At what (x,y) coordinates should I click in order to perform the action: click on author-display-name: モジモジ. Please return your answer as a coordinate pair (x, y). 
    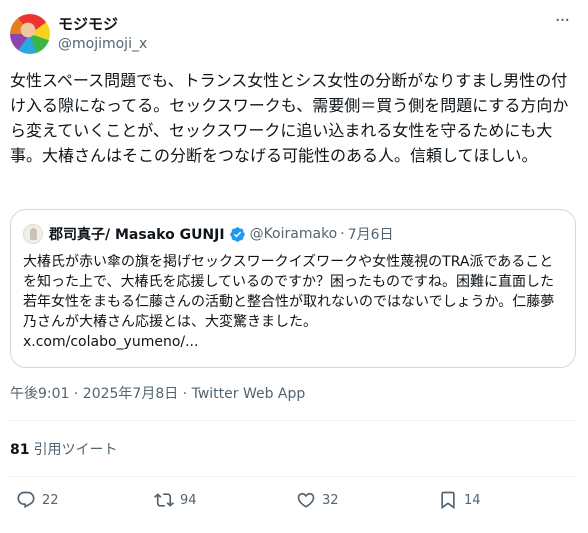
    Looking at the image, I should click on (102, 24).